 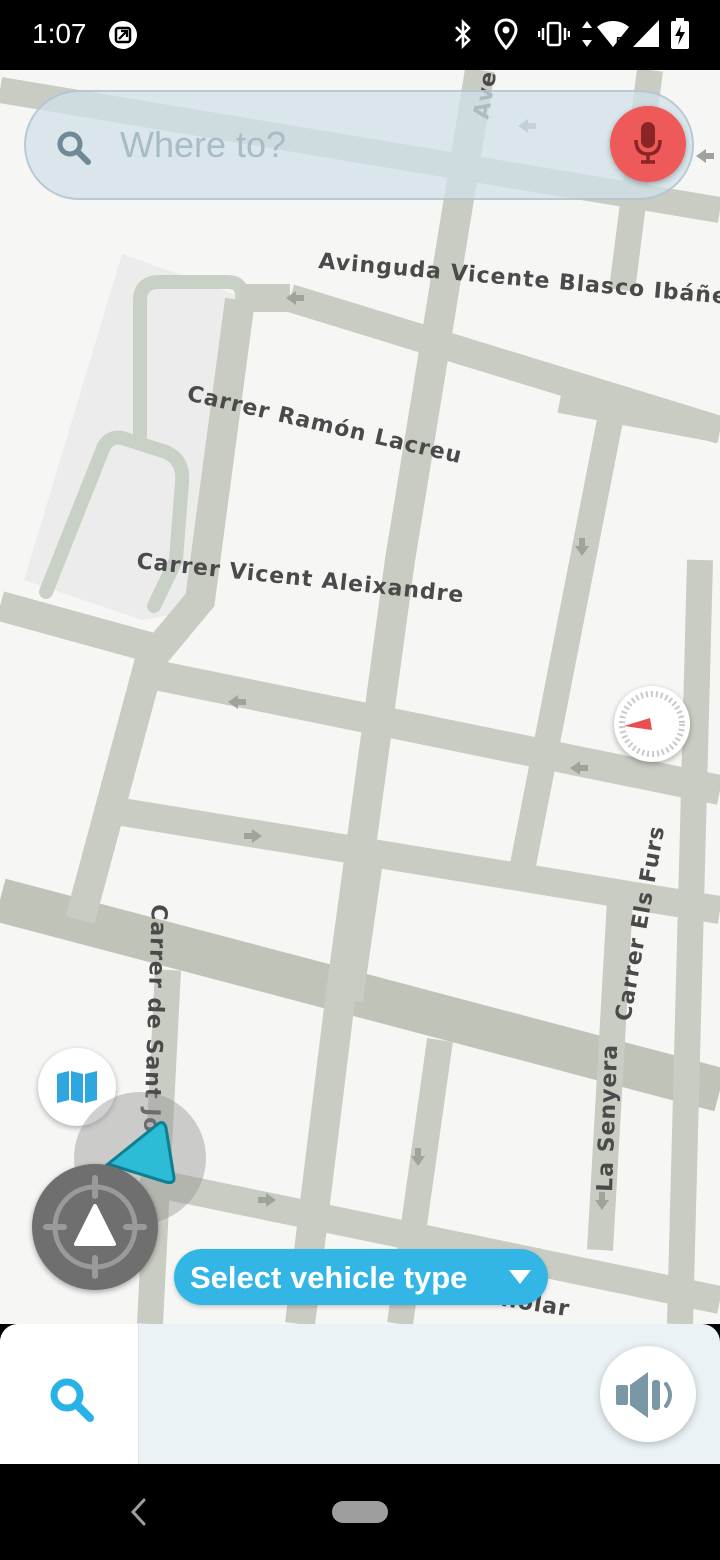 What do you see at coordinates (463, 36) in the screenshot?
I see `bluetooth-icon` at bounding box center [463, 36].